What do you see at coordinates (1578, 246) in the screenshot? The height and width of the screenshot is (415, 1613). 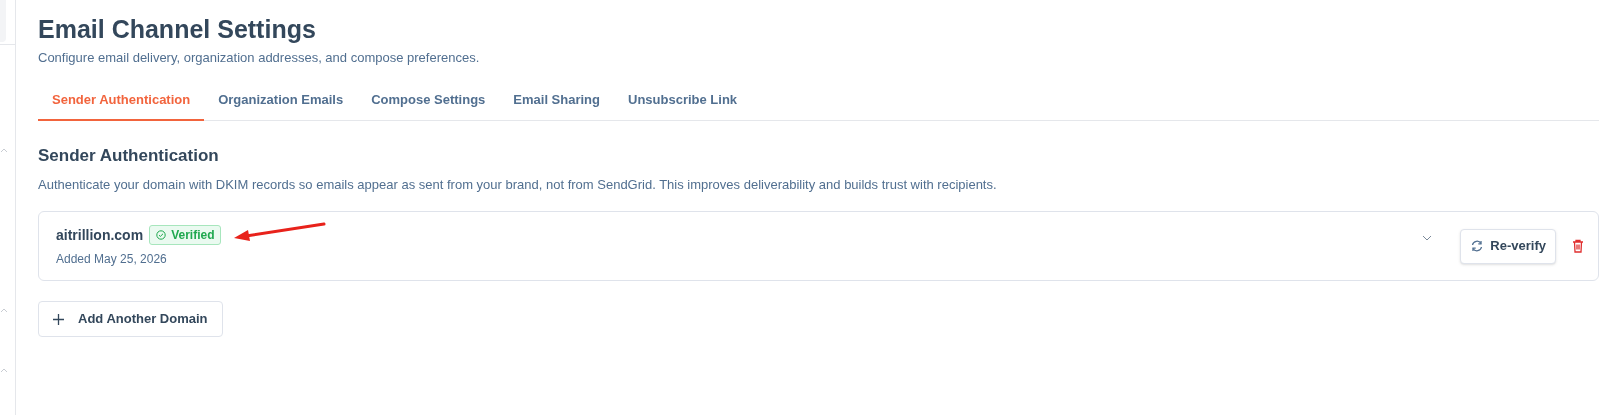 I see `trash-icon` at bounding box center [1578, 246].